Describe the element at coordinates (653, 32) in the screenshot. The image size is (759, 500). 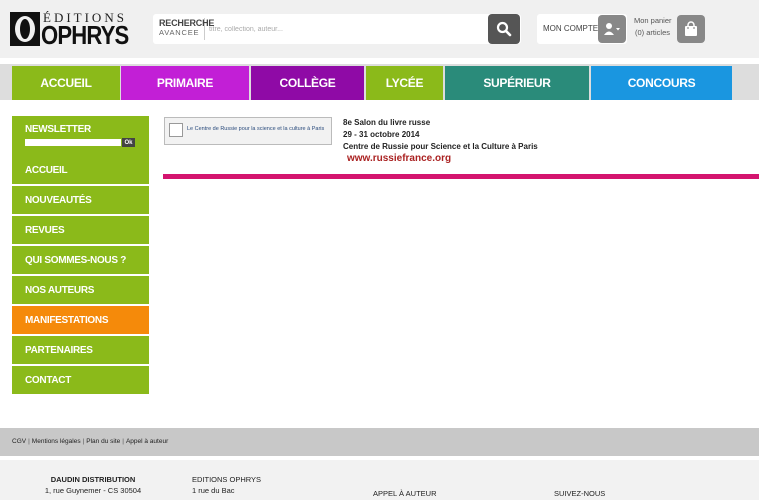
I see `cart-count: (0) articles` at that location.